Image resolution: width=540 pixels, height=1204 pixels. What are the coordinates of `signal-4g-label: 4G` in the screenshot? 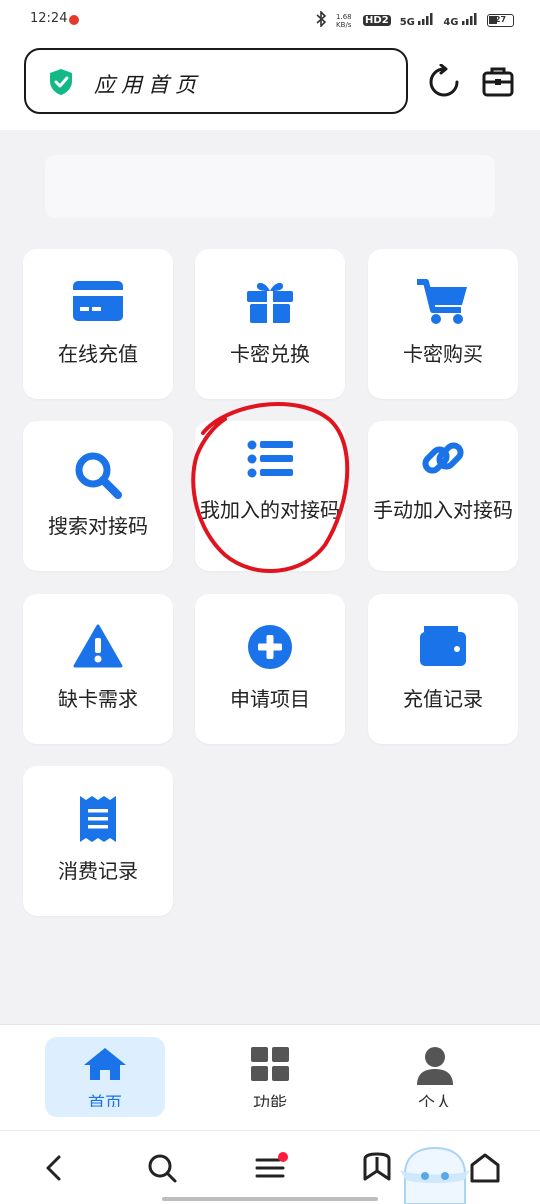 It's located at (451, 22).